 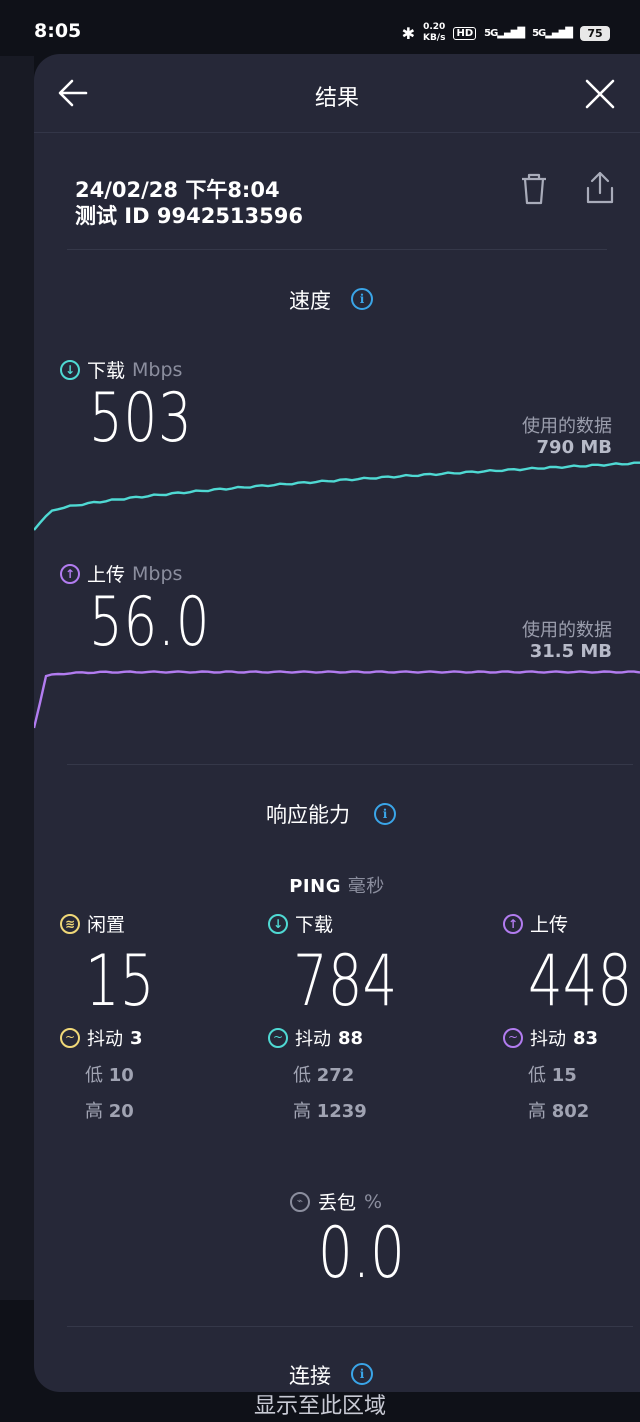 What do you see at coordinates (408, 33) in the screenshot?
I see `bluetooth-icon: ✱` at bounding box center [408, 33].